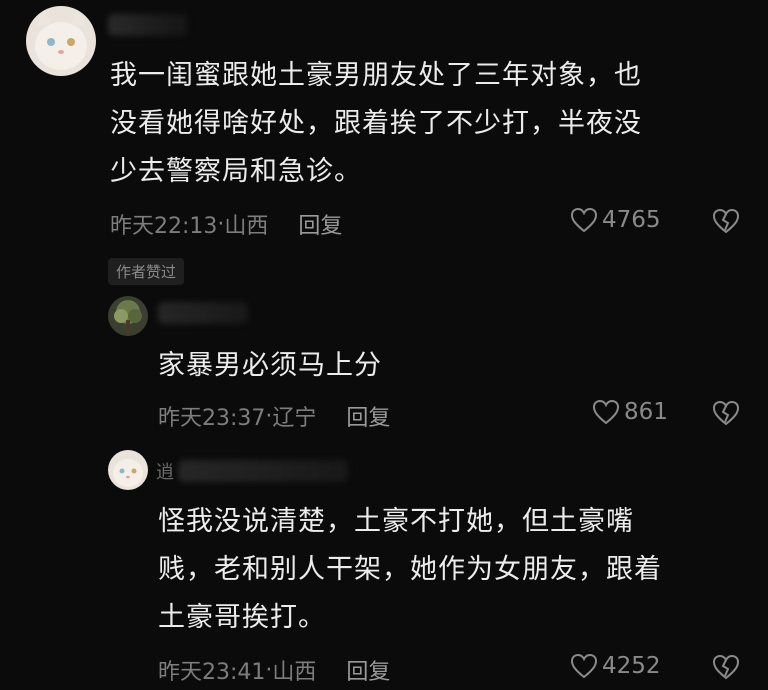  I want to click on like-button: 4252, so click(615, 666).